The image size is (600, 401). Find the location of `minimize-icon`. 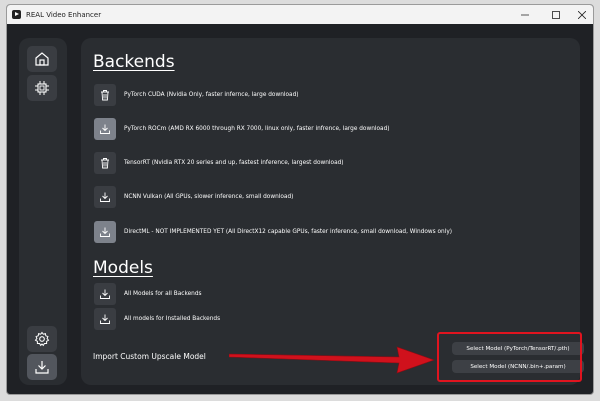

minimize-icon is located at coordinates (525, 14).